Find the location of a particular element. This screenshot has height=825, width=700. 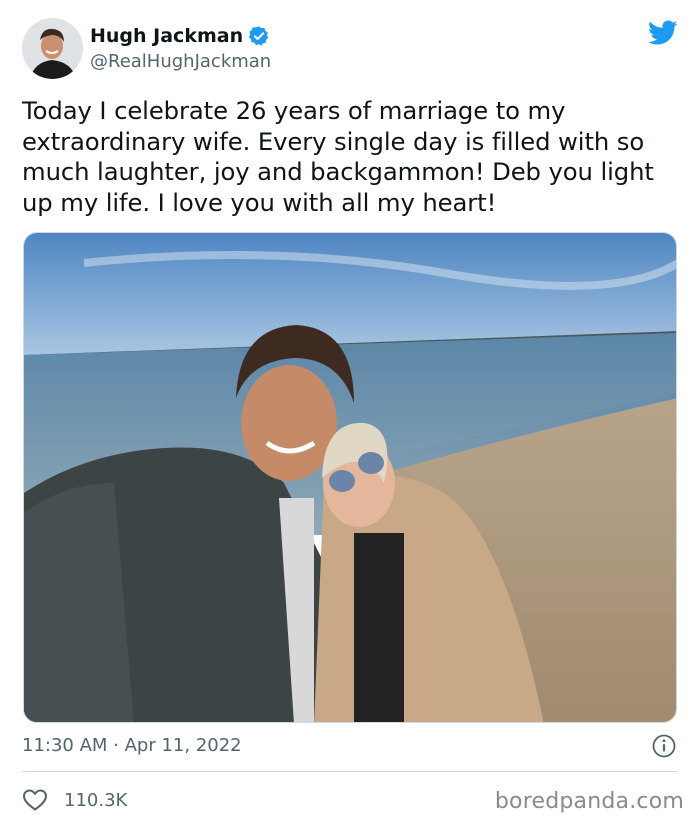

heart-icon is located at coordinates (35, 800).